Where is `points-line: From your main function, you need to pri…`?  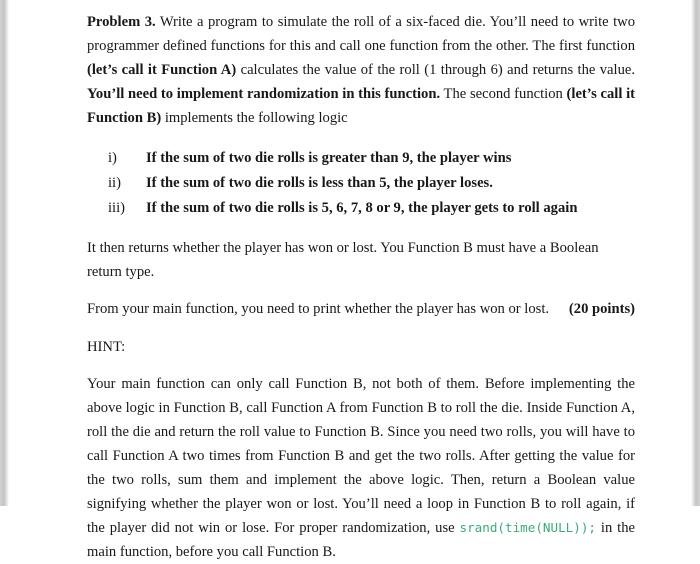
points-line: From your main function, you need to pri… is located at coordinates (361, 309).